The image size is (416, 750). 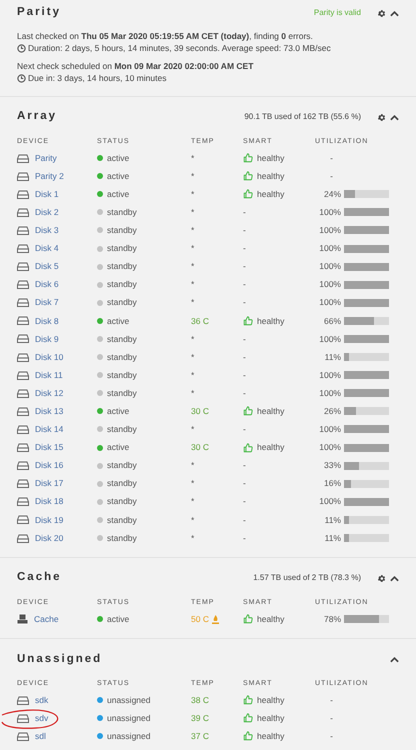 What do you see at coordinates (49, 429) in the screenshot?
I see `device-link: Disk 14` at bounding box center [49, 429].